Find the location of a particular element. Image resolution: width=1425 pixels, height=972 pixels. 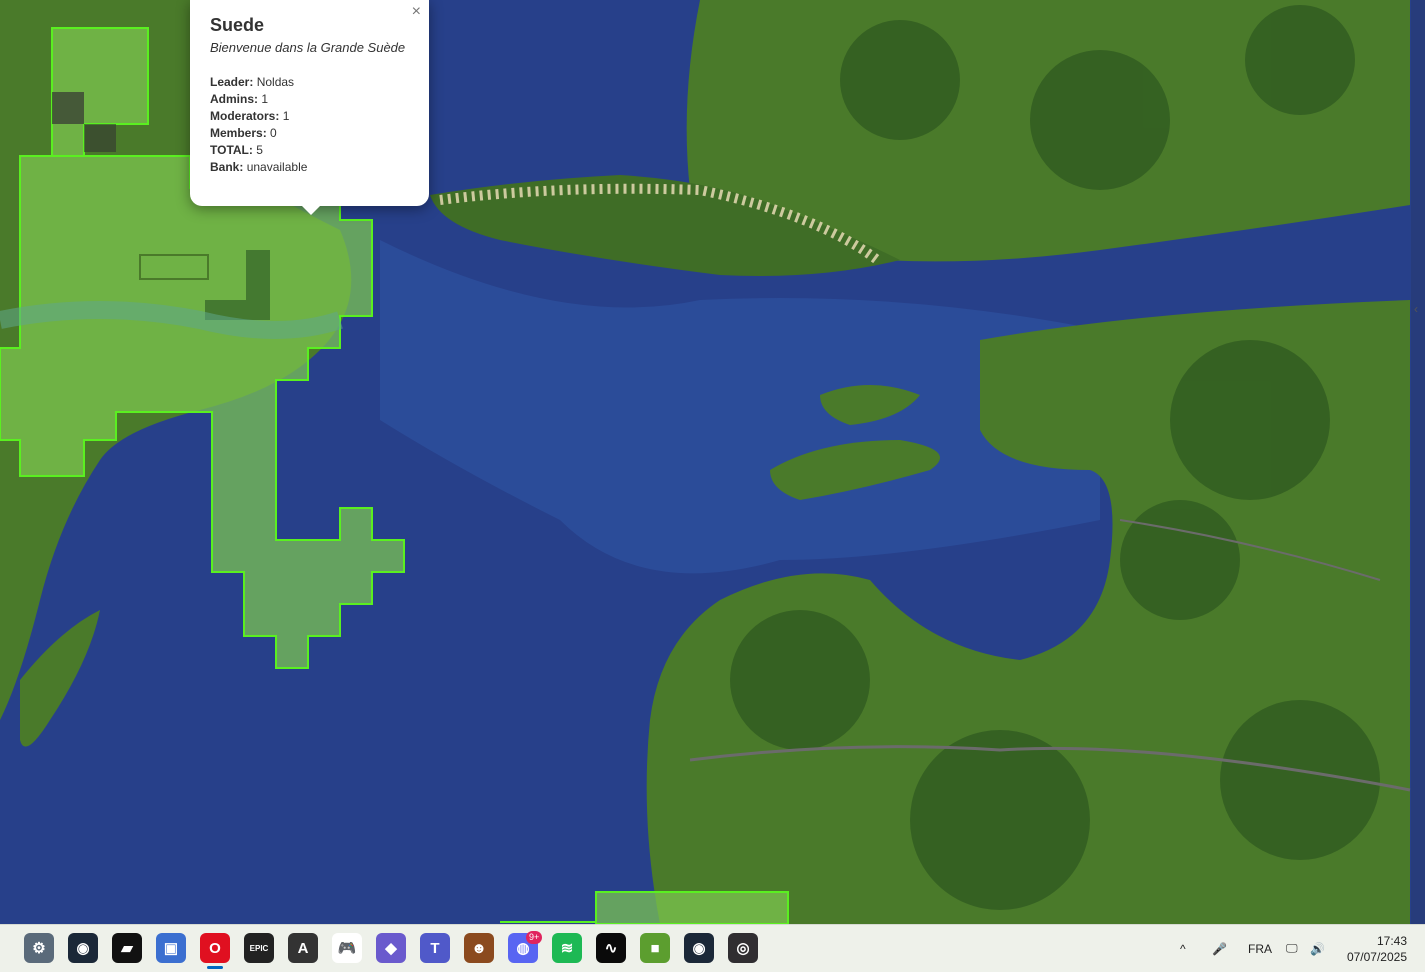

language-indicator: FRA is located at coordinates (1260, 948).